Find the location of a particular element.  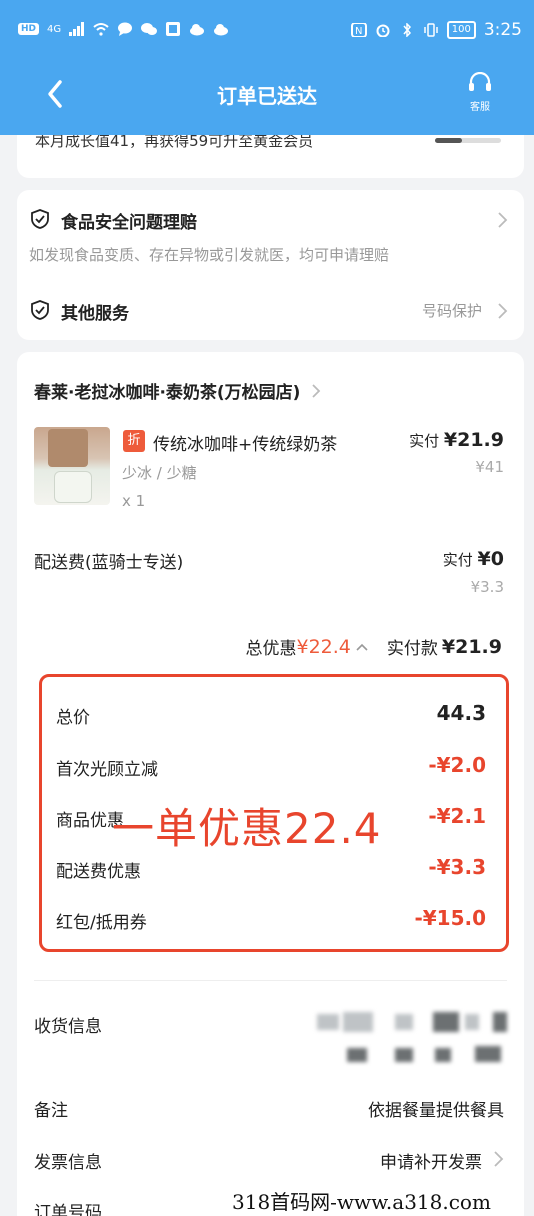

breakdown-value: -¥15.0 is located at coordinates (450, 918).